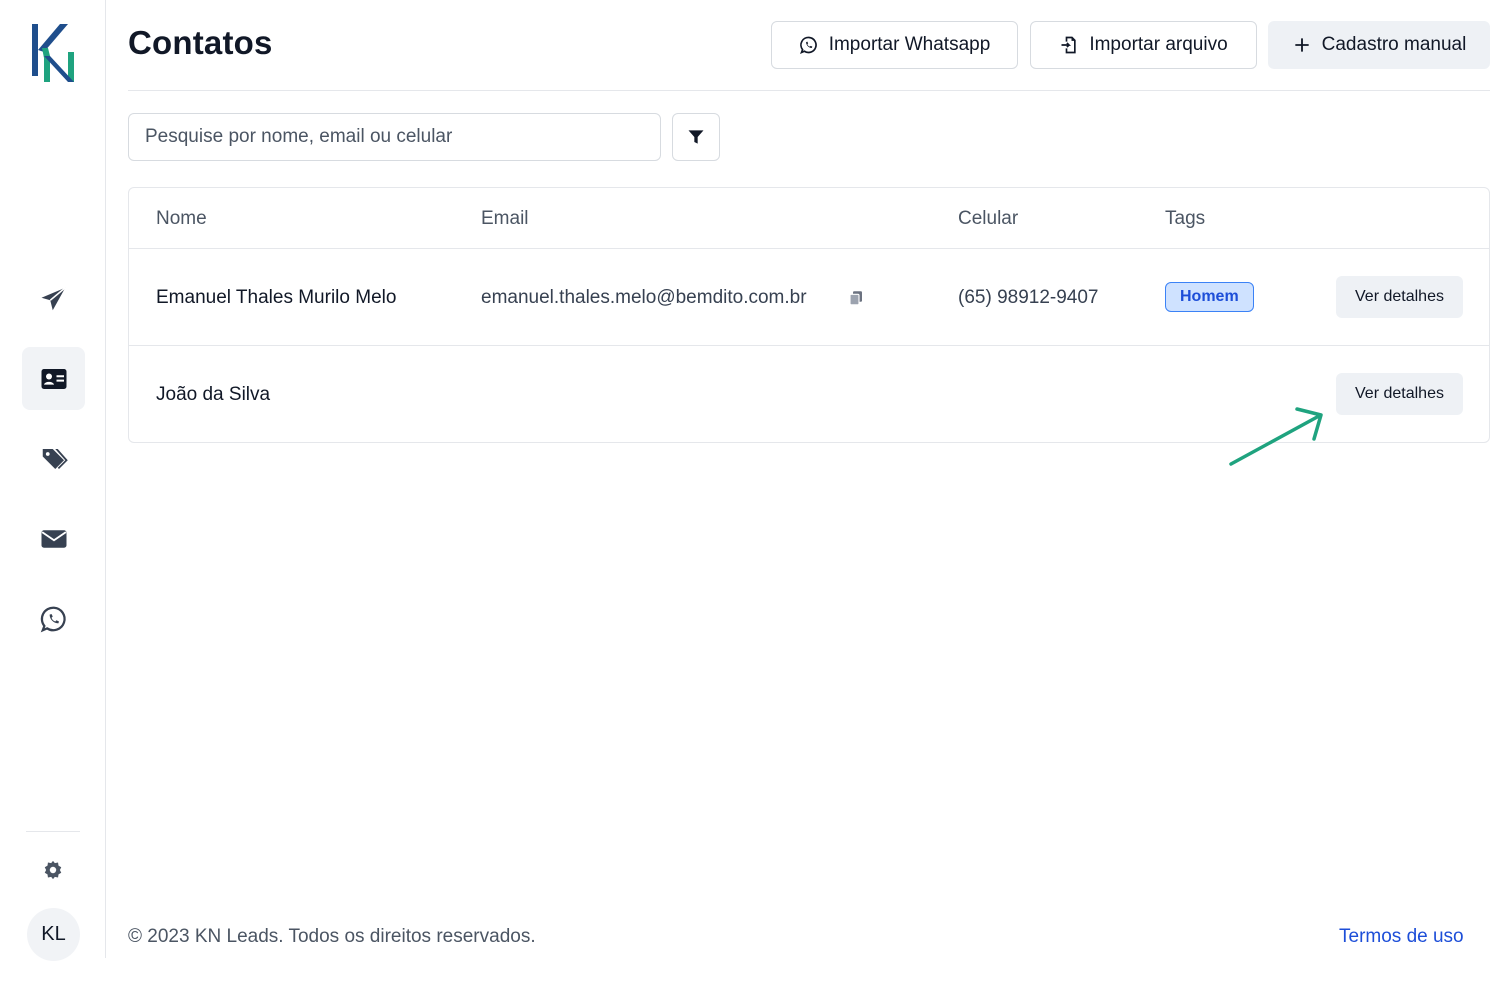 Image resolution: width=1512 pixels, height=982 pixels. I want to click on sidebar-item-email, so click(53, 538).